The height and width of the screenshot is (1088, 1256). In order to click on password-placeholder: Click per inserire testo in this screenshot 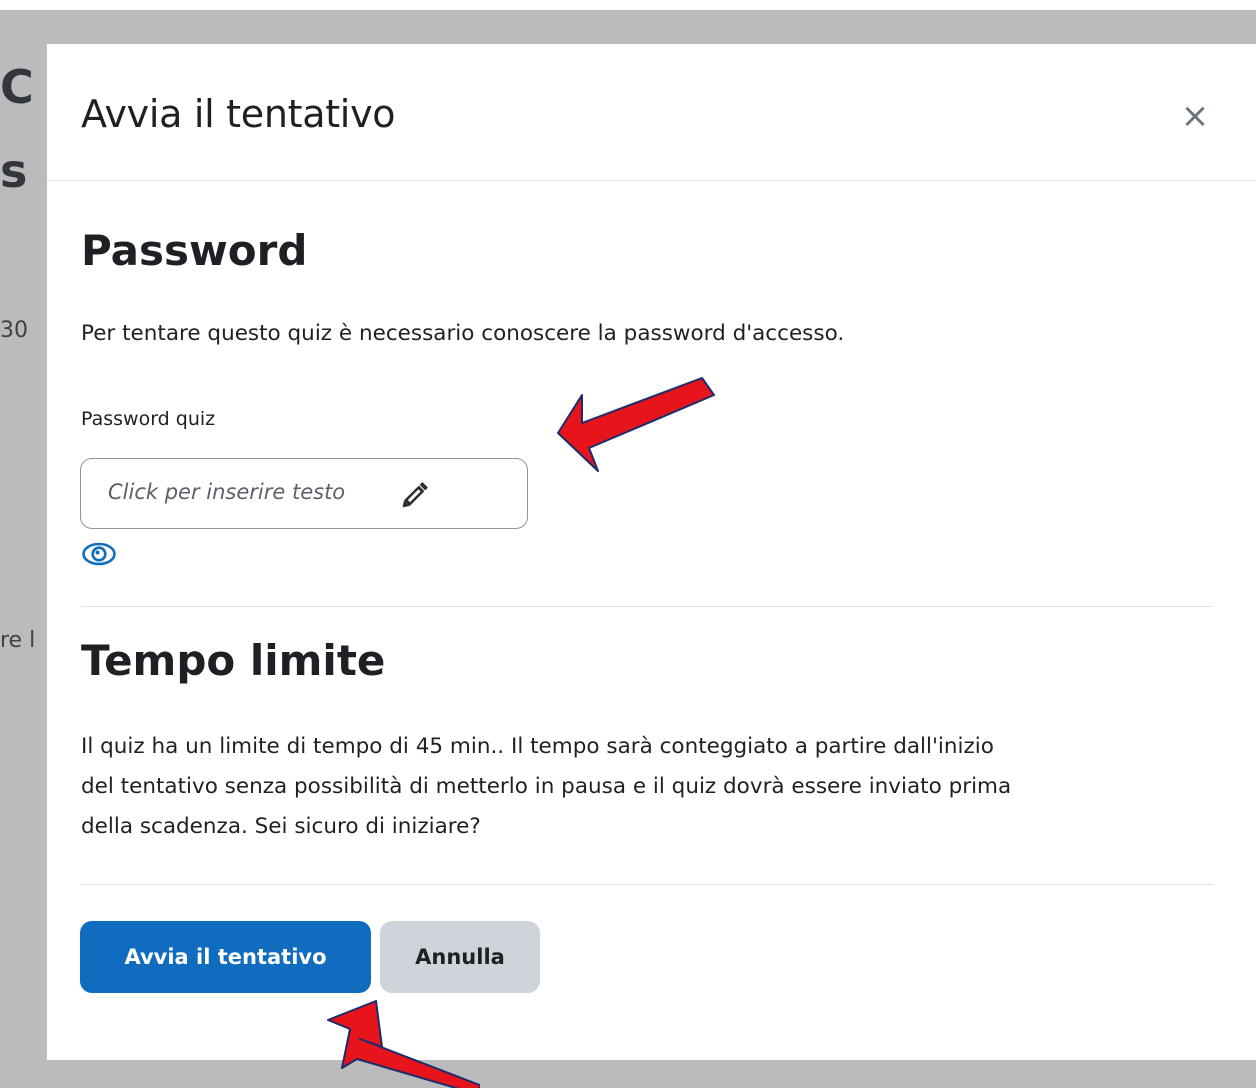, I will do `click(227, 492)`.